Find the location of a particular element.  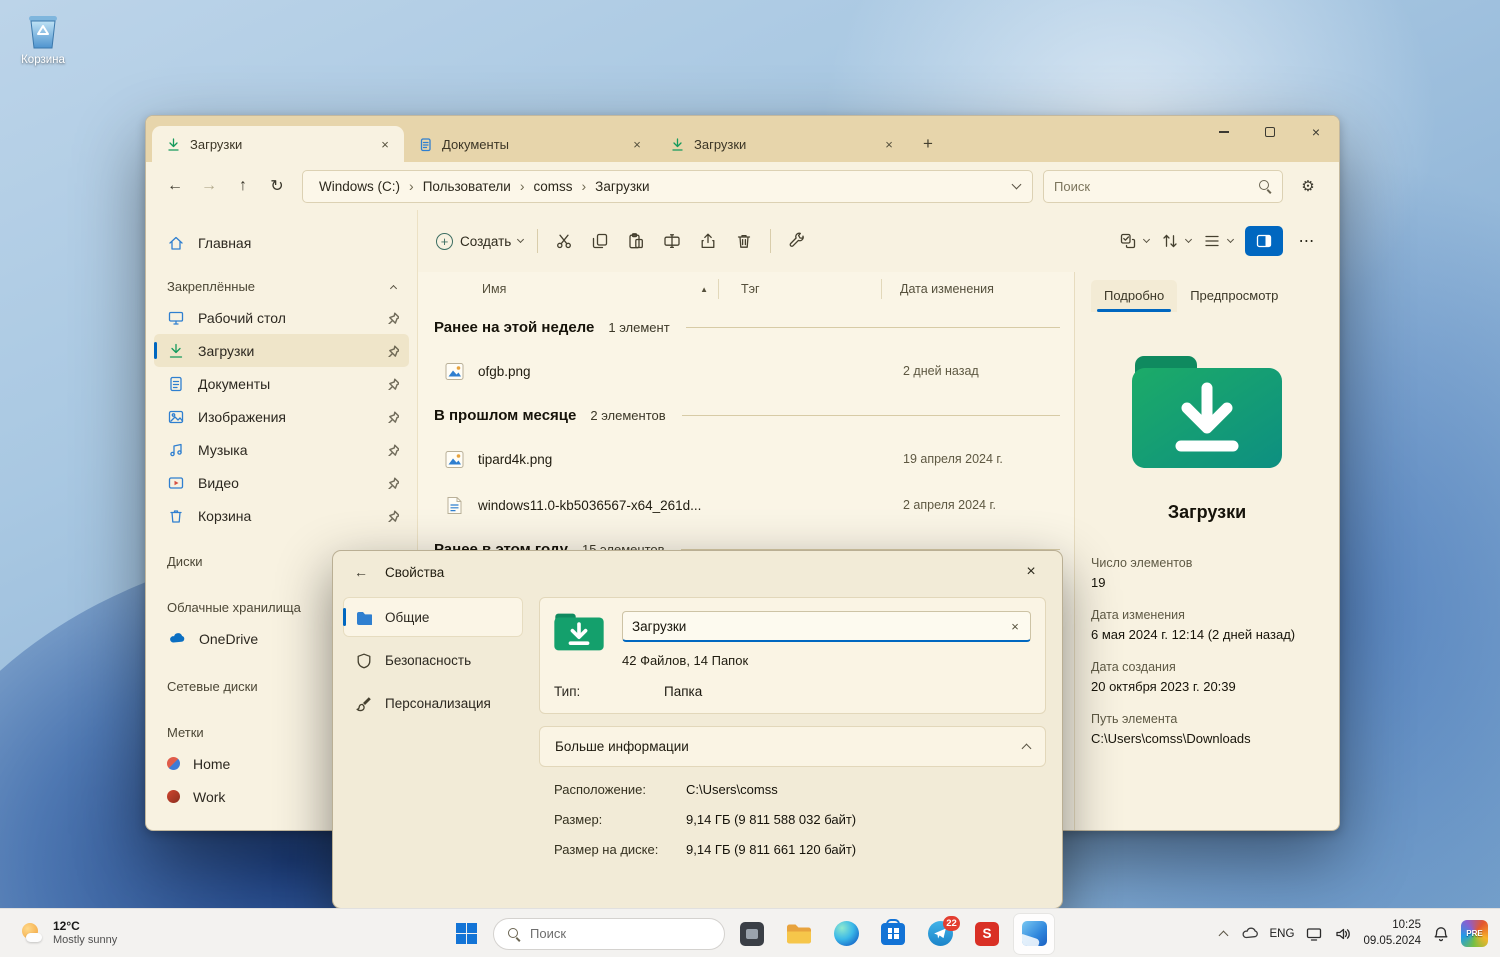

weather-widget: 12°C Mostly sunny is located at coordinates (68, 933).